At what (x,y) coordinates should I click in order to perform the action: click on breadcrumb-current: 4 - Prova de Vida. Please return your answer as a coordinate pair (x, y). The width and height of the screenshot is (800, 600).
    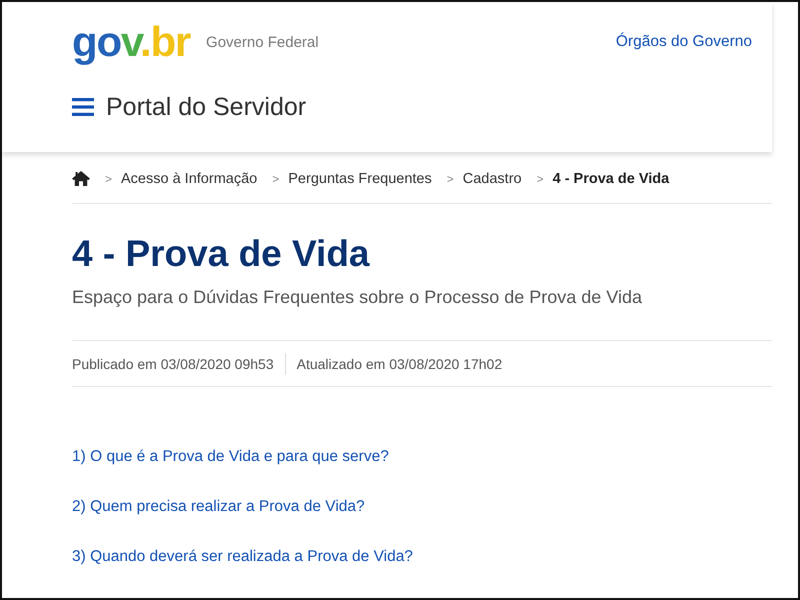
    Looking at the image, I should click on (611, 178).